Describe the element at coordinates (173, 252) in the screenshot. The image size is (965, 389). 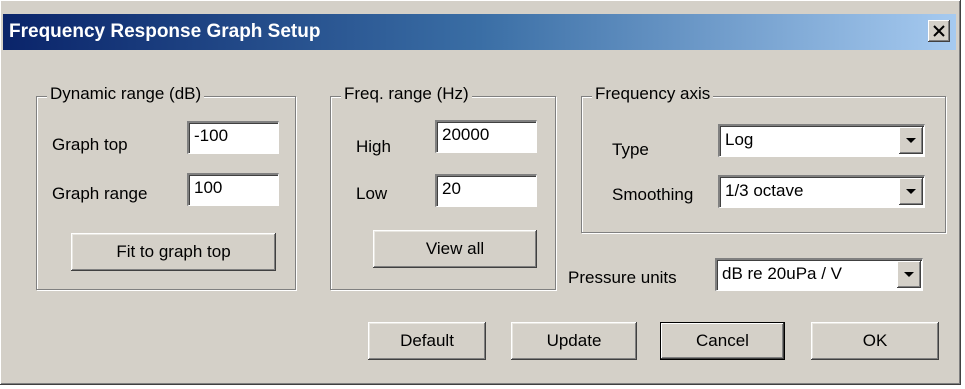
I see `fit-to-graph-top-button: Fit to graph top` at that location.